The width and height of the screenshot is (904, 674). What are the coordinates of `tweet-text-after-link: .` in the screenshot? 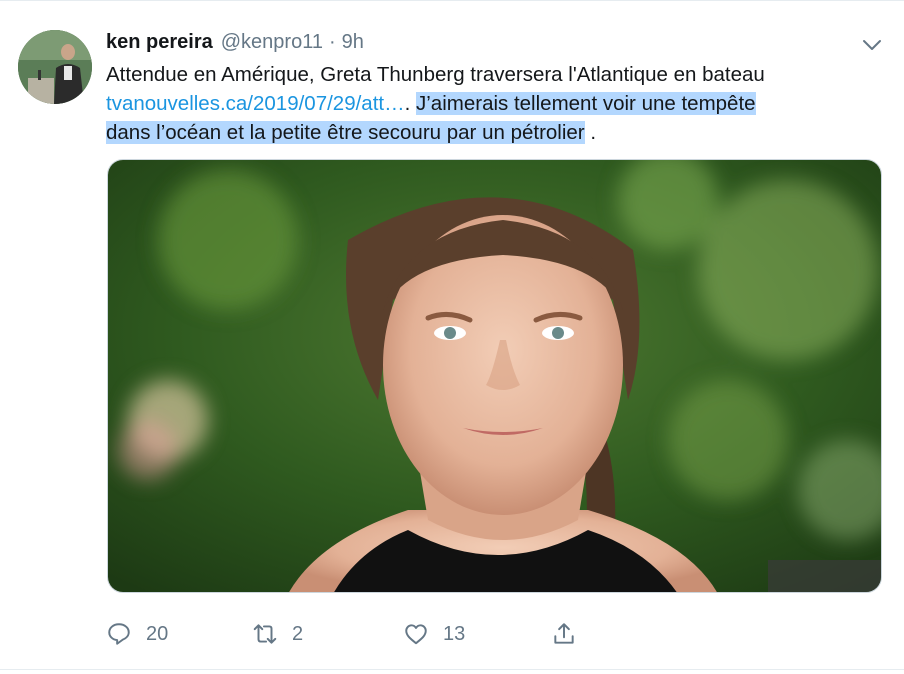 It's located at (410, 103).